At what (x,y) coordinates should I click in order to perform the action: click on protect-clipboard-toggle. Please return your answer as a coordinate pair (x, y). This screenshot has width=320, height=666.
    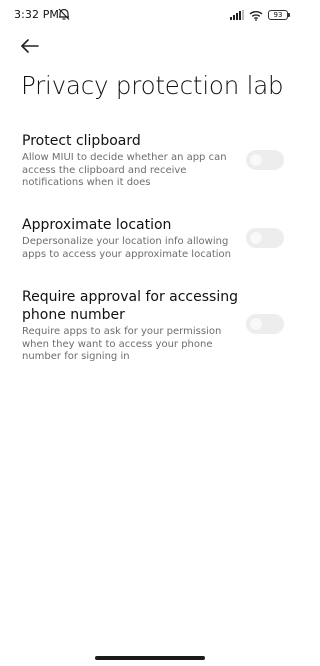
    Looking at the image, I should click on (265, 160).